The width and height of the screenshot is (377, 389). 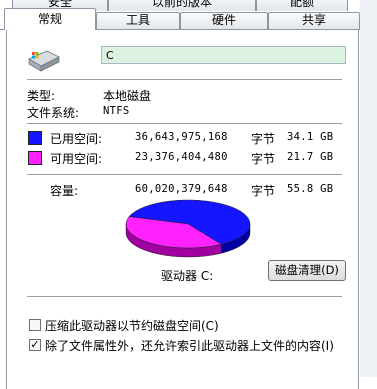 I want to click on tab-general: 常规, so click(x=50, y=19).